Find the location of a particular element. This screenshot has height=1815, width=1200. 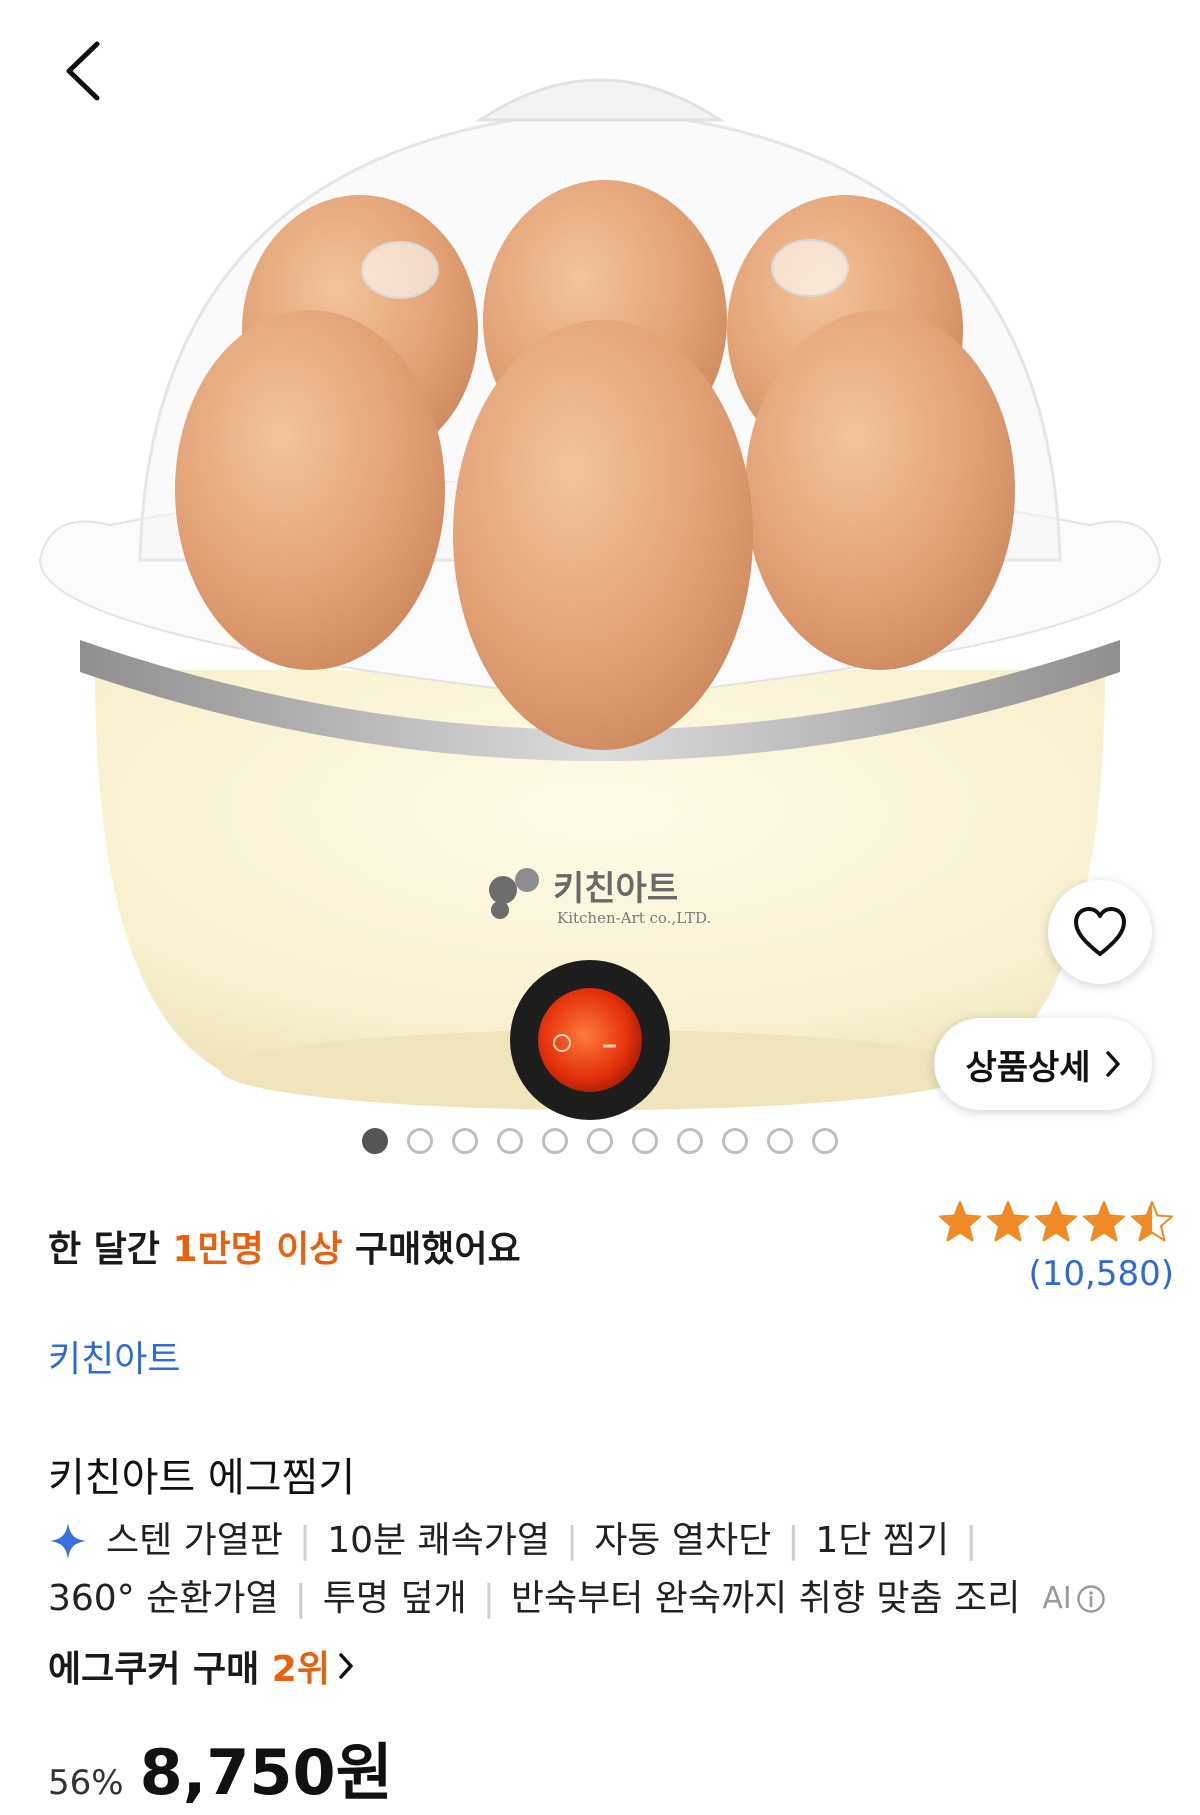

feature-row: 360° 순환가열 | 투명 덮개 | 반숙부터 완숙까지 취향 맞춤 조리 AI is located at coordinates (603, 1599).